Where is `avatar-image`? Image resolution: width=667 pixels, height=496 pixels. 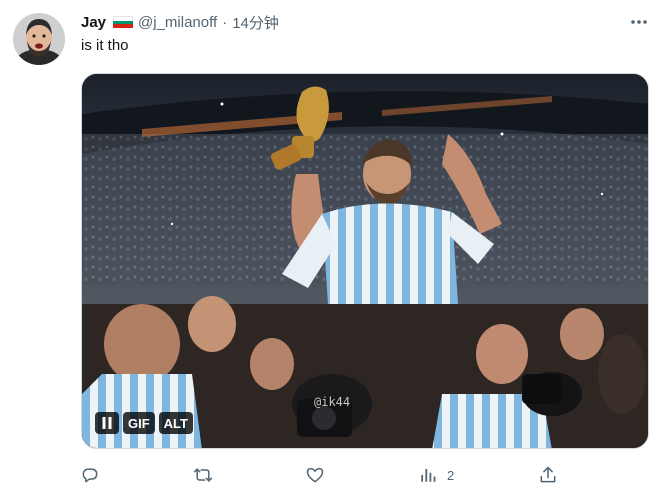
avatar-image is located at coordinates (39, 39).